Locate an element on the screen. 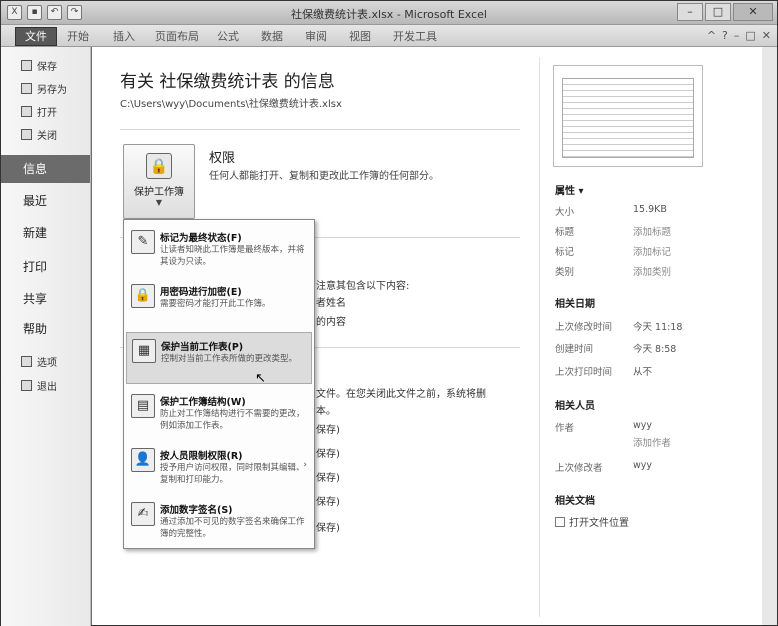 This screenshot has height=626, width=778. protect-sheet-icon: ▦ is located at coordinates (144, 351).